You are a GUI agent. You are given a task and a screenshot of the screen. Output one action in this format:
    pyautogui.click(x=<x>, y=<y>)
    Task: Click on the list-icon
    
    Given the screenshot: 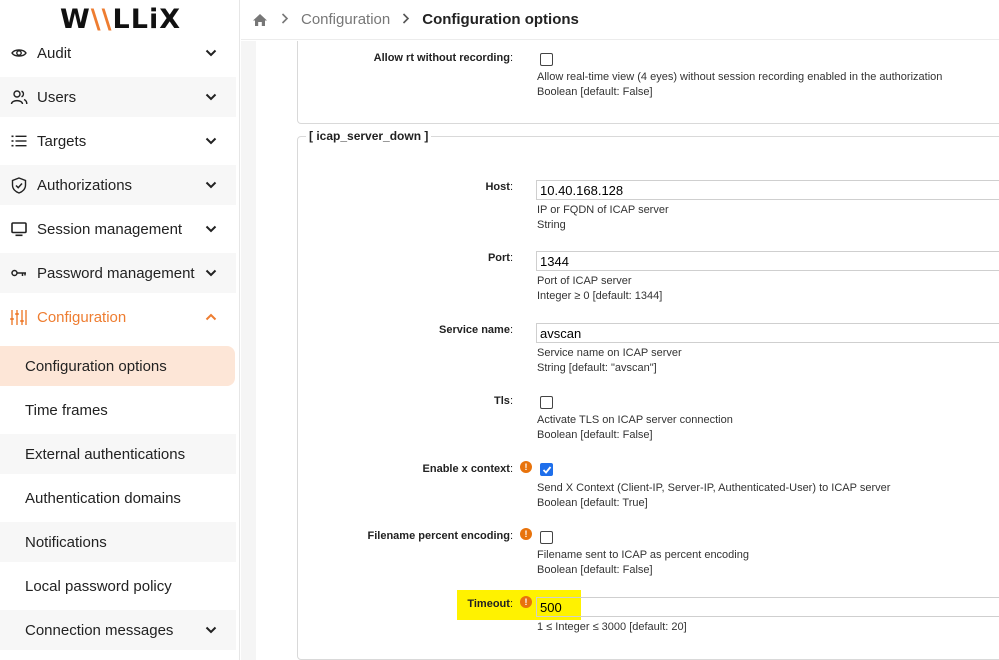 What is the action you would take?
    pyautogui.click(x=19, y=141)
    